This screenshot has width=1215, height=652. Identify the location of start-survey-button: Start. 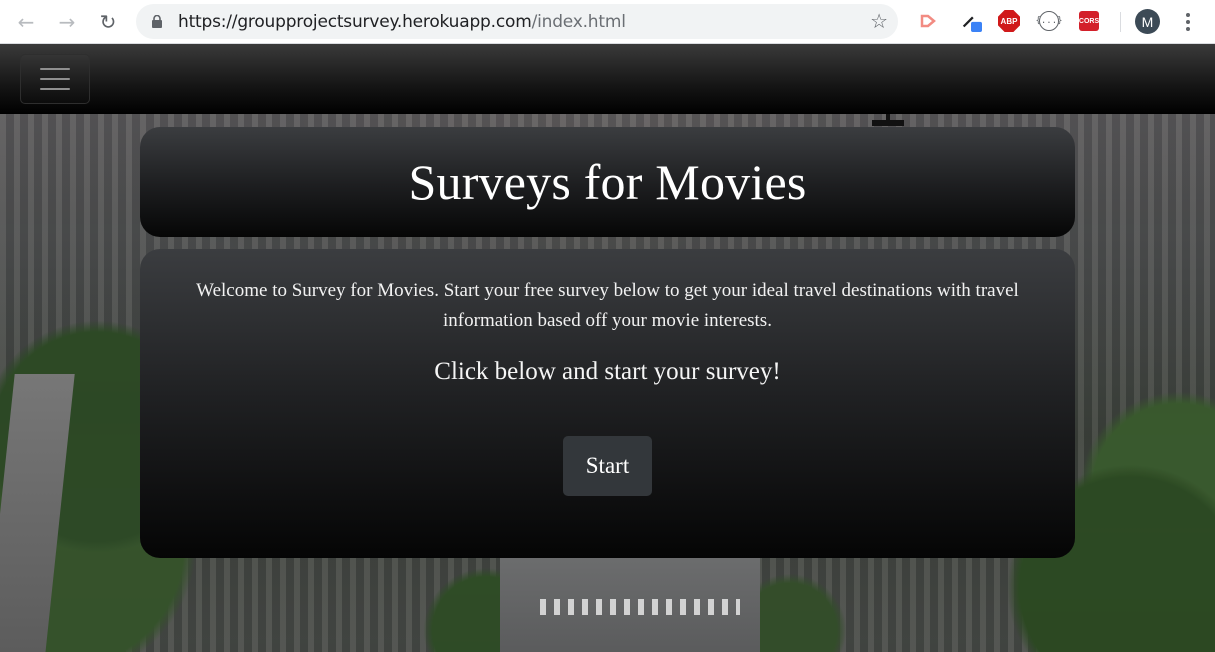
(607, 466).